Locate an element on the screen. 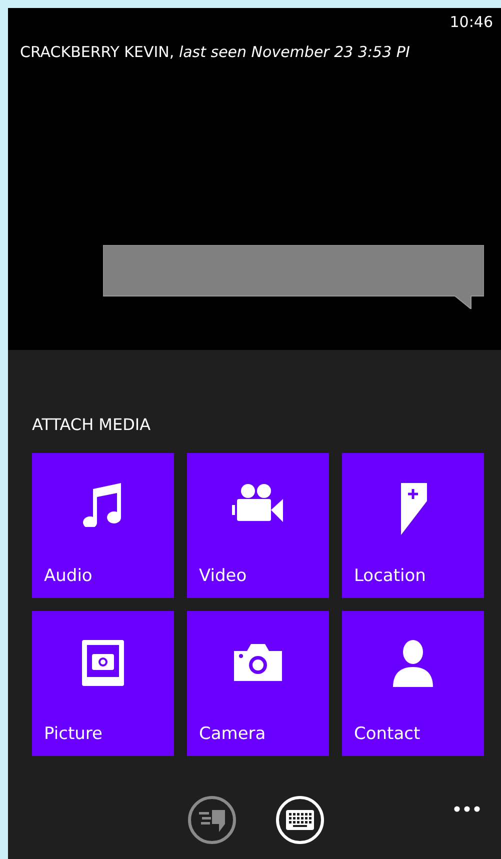  media-tile: Location is located at coordinates (413, 525).